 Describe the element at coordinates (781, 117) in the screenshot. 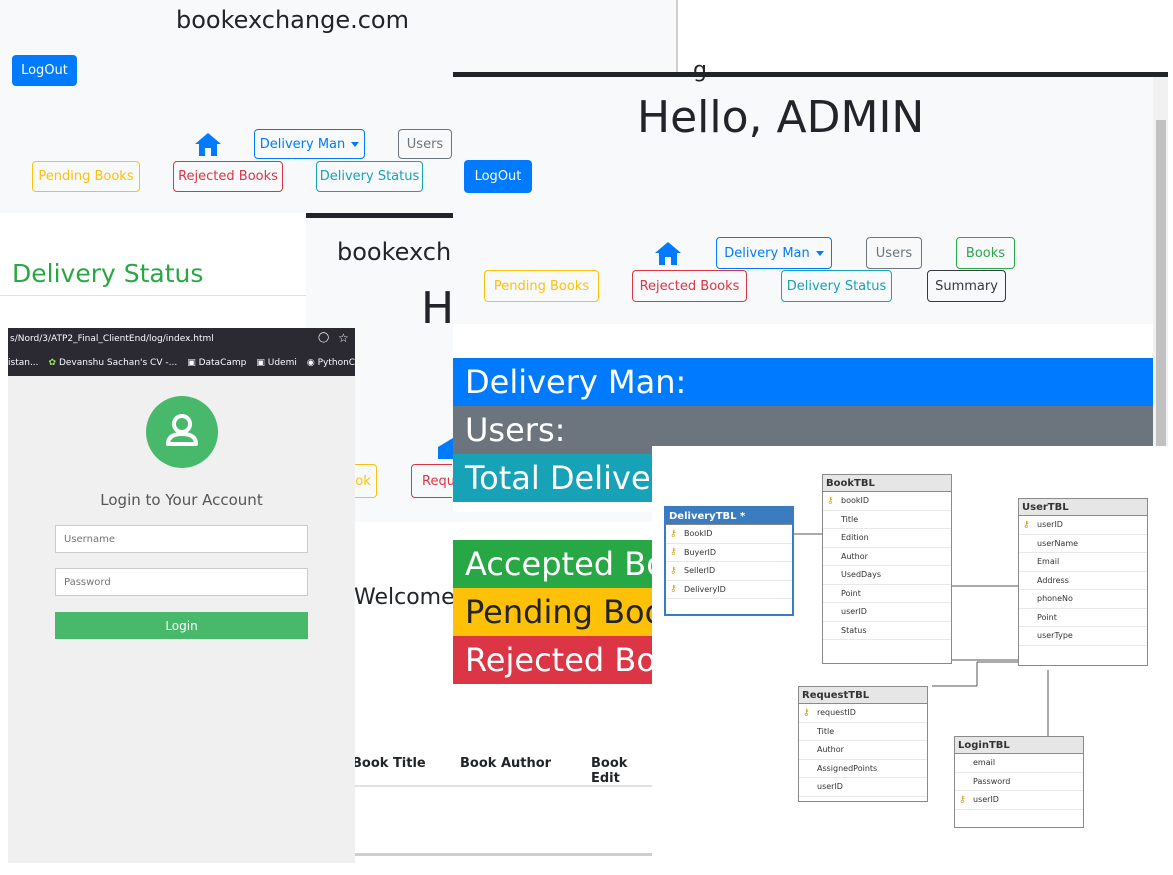

I see `greeting: Hello, ADMIN` at that location.